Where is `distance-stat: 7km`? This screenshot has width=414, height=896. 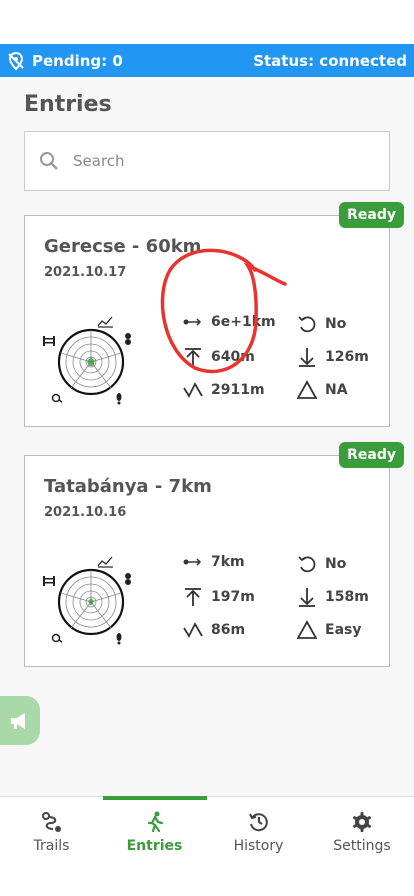 distance-stat: 7km is located at coordinates (214, 562).